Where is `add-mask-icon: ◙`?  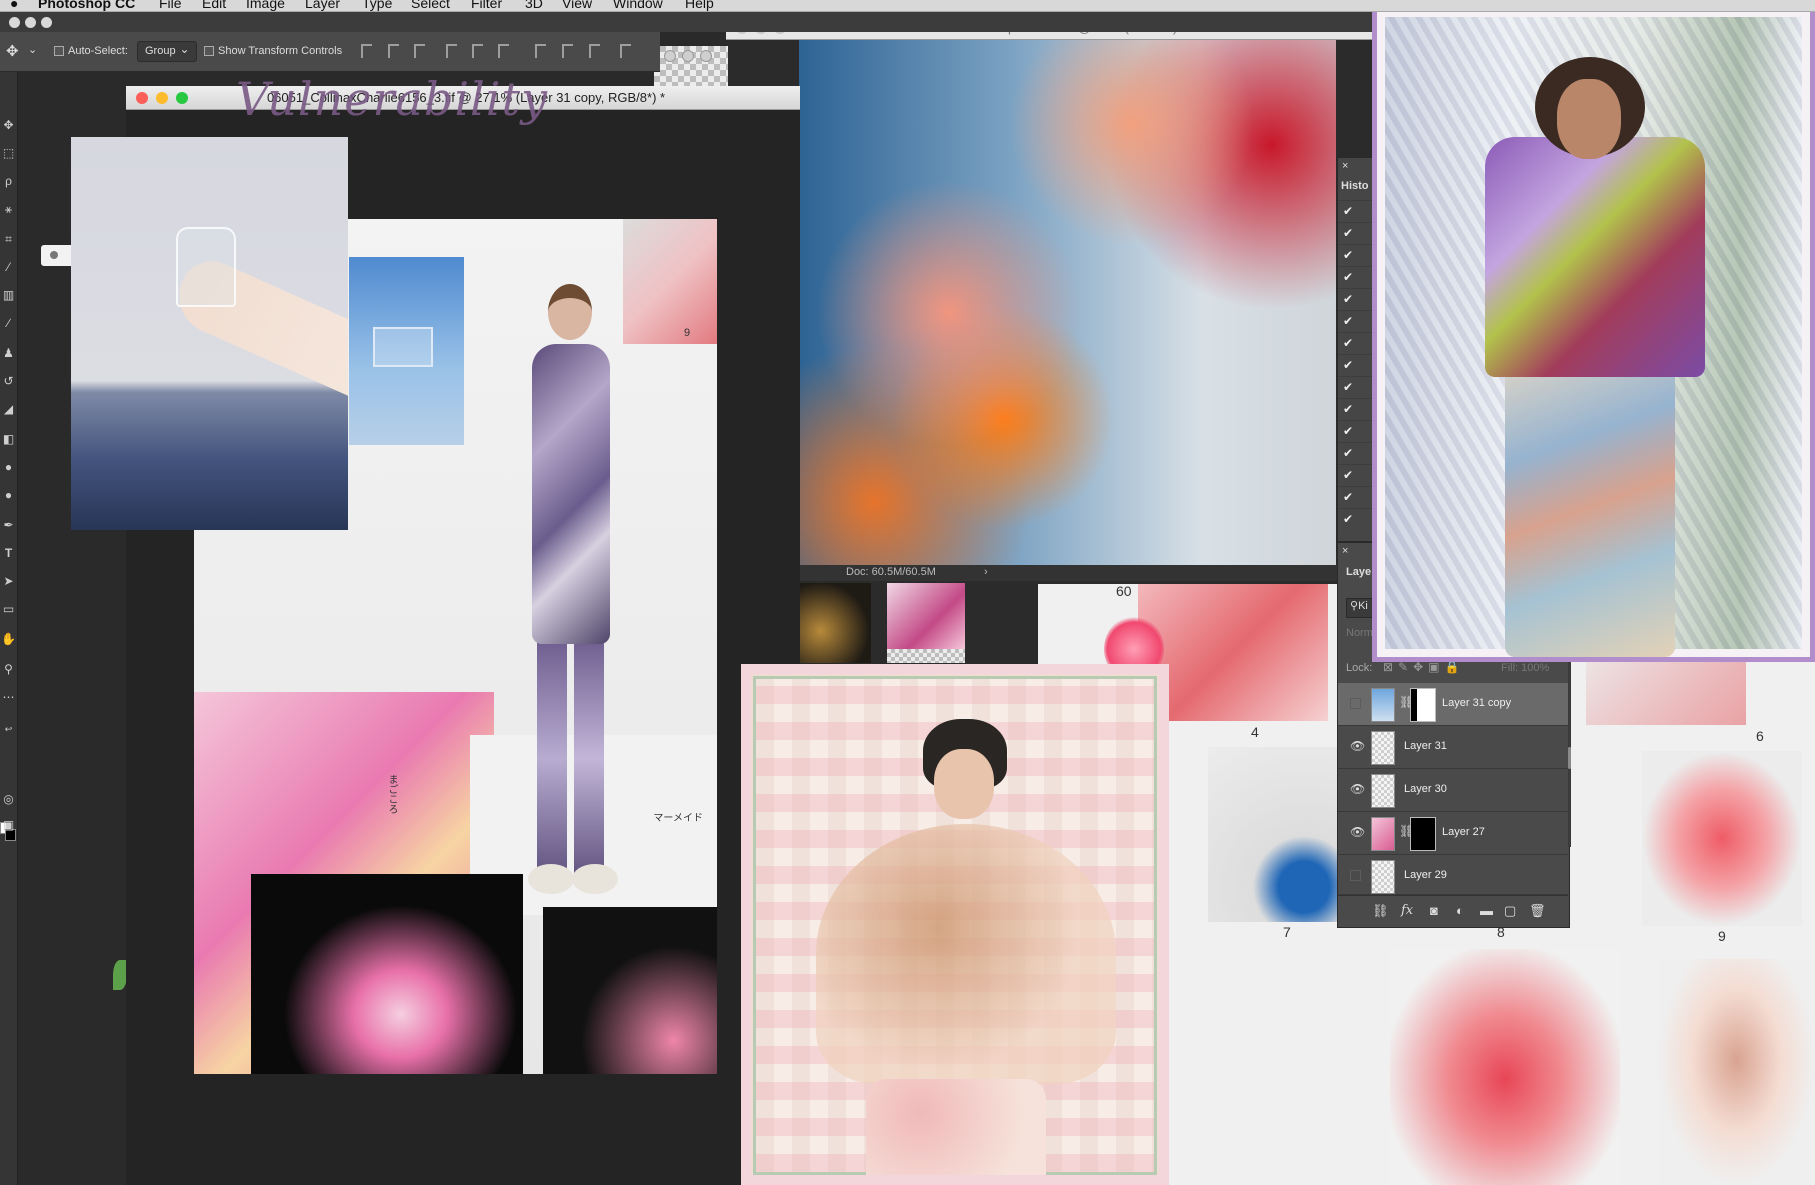 add-mask-icon: ◙ is located at coordinates (1434, 910).